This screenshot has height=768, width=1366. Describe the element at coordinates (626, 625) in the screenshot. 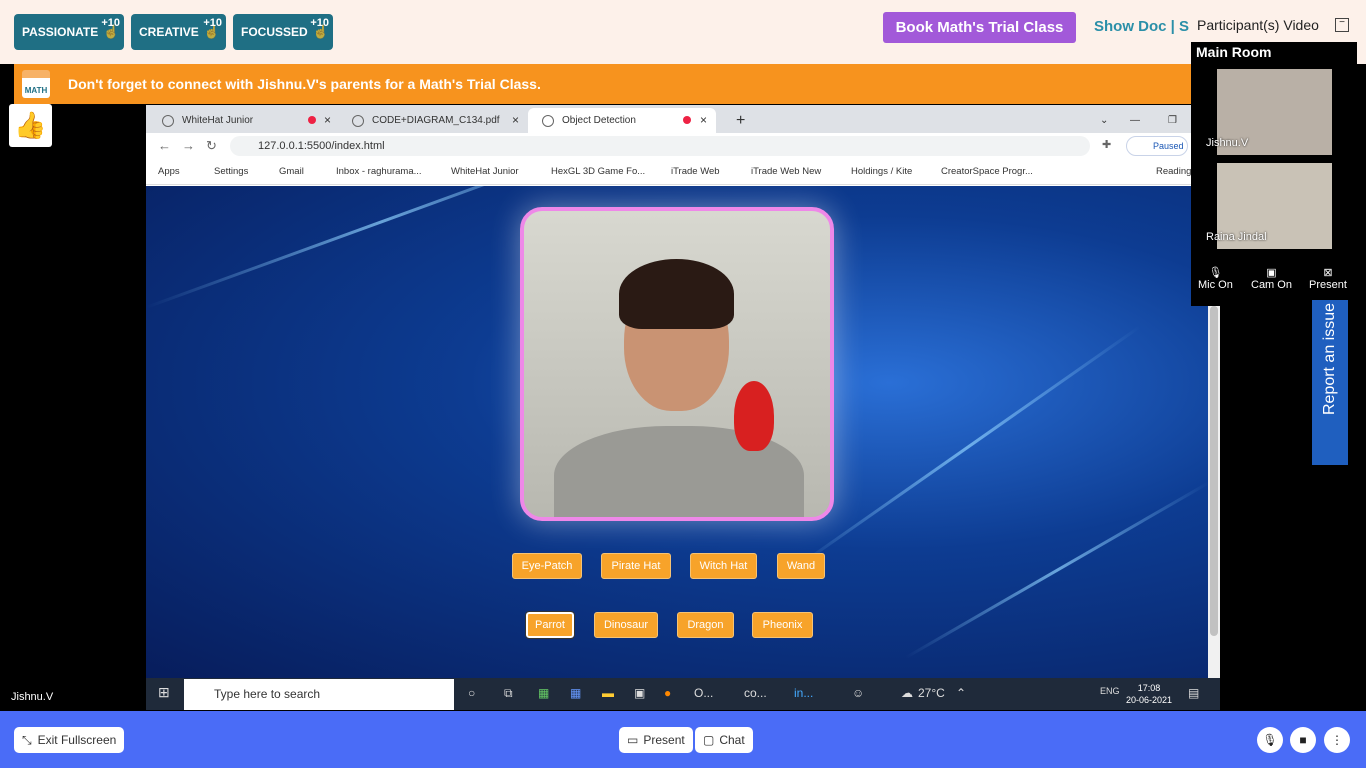

I see `dinosaur-button: Dinosaur` at that location.